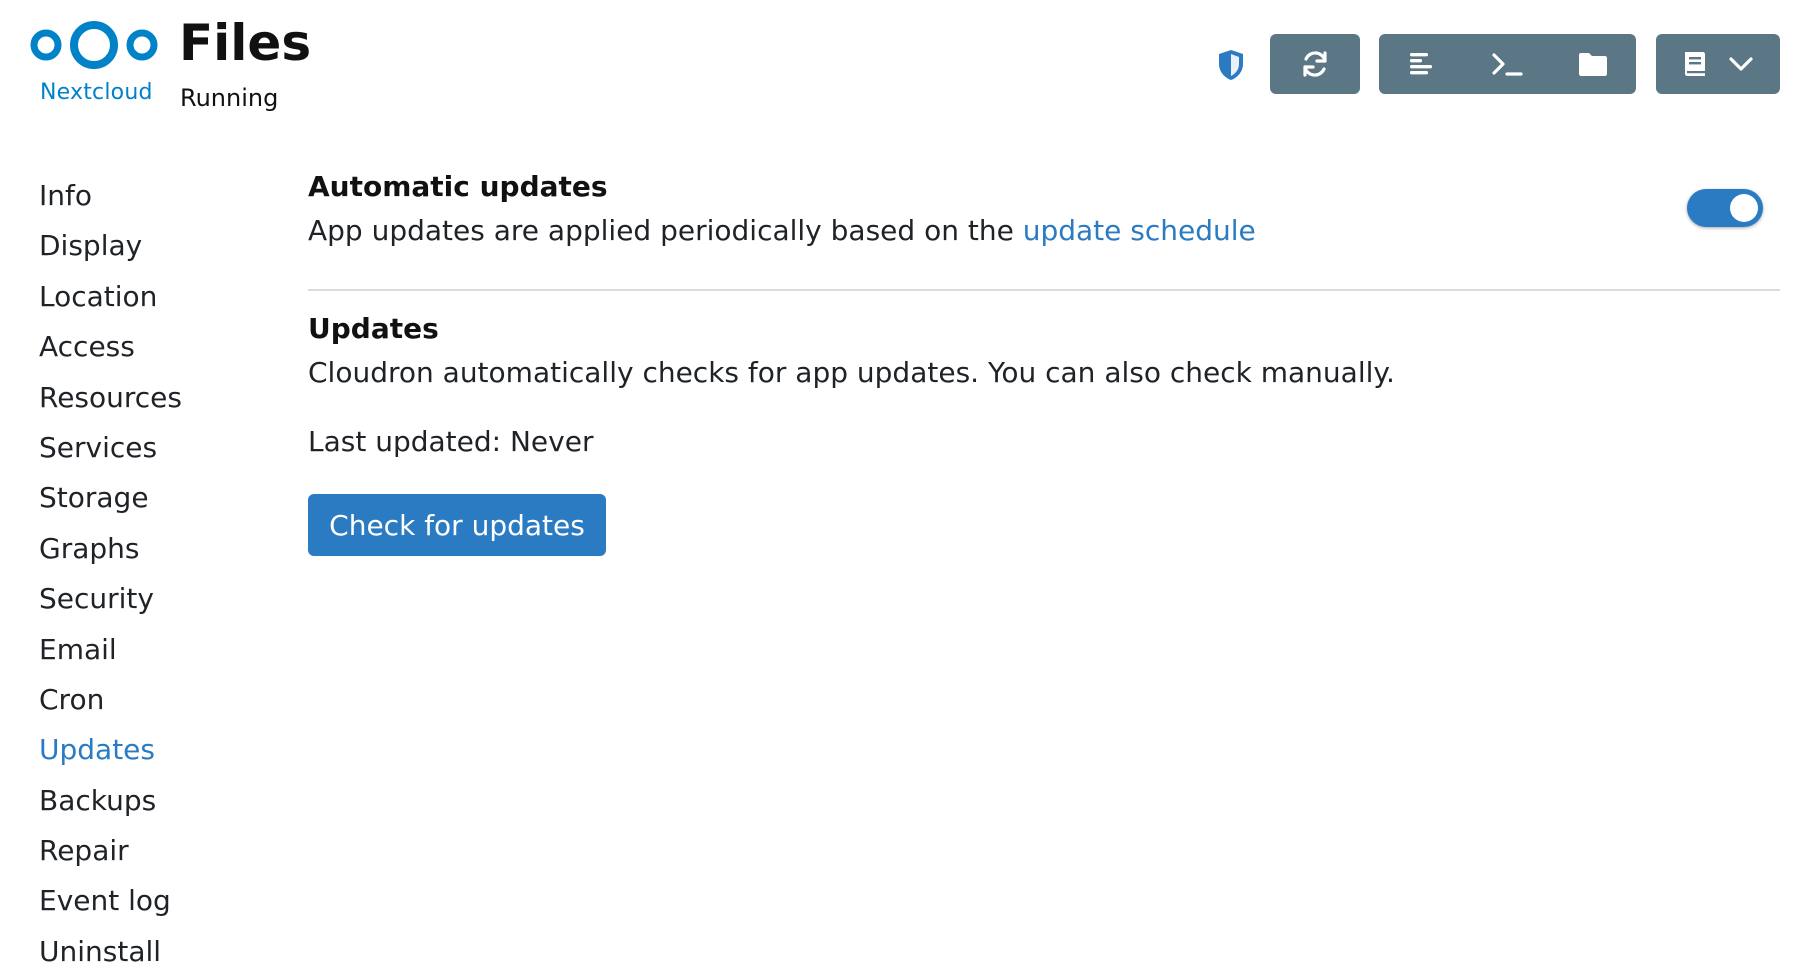  I want to click on app-header: Nextcloud Files Running, so click(900, 62).